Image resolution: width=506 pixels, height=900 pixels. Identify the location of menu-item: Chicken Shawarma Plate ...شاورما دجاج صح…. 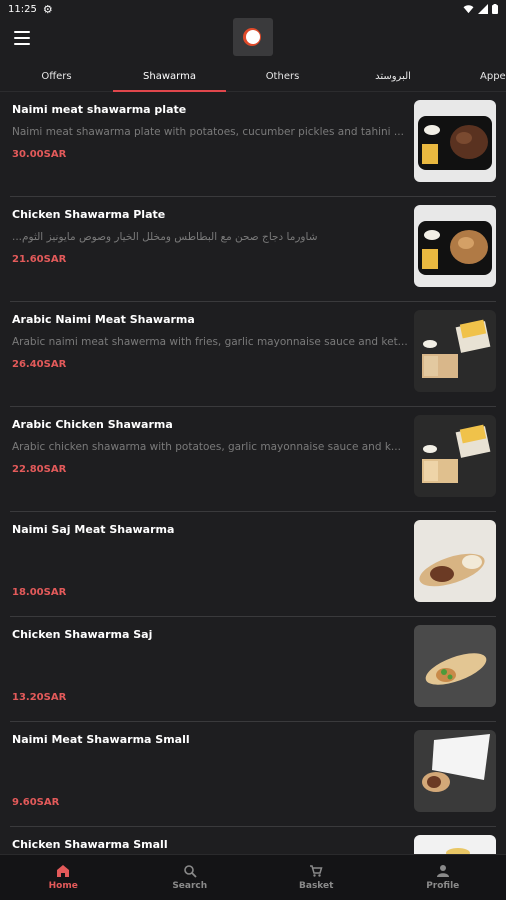
(253, 249).